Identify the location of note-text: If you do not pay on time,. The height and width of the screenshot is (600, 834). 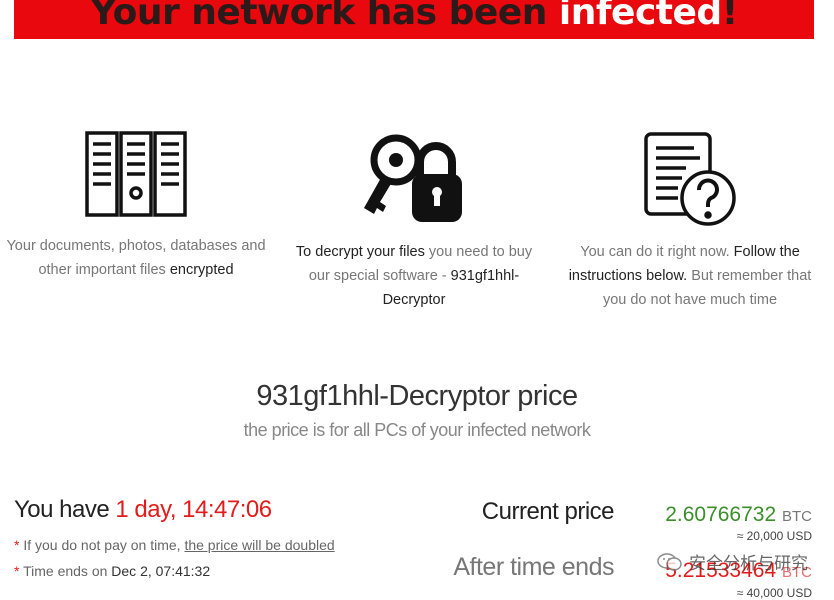
(102, 545).